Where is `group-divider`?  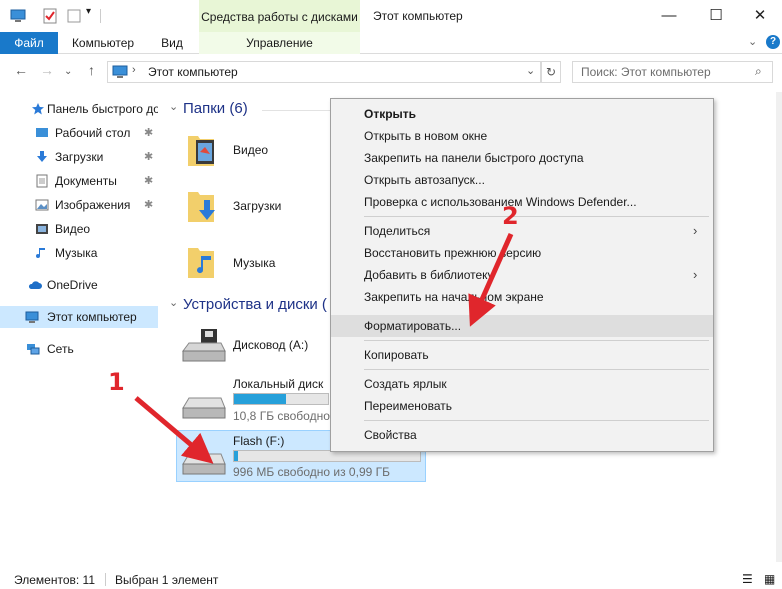 group-divider is located at coordinates (296, 110).